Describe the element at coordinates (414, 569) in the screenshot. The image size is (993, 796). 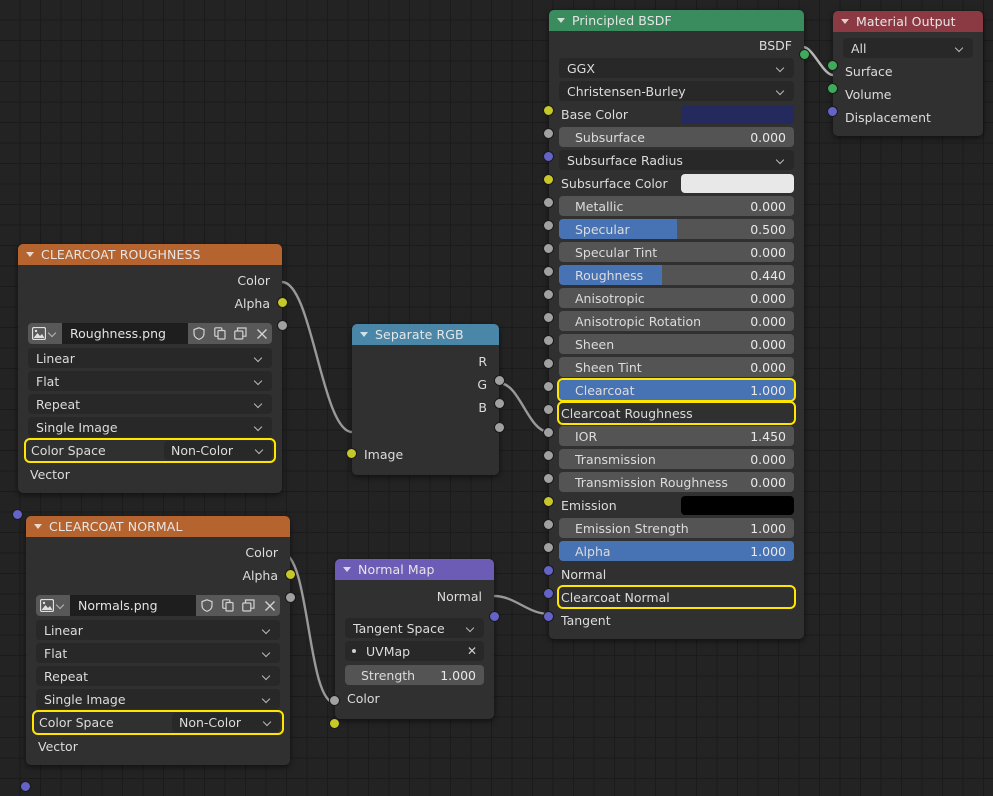
I see `node-header-normal-map: Normal Map` at that location.